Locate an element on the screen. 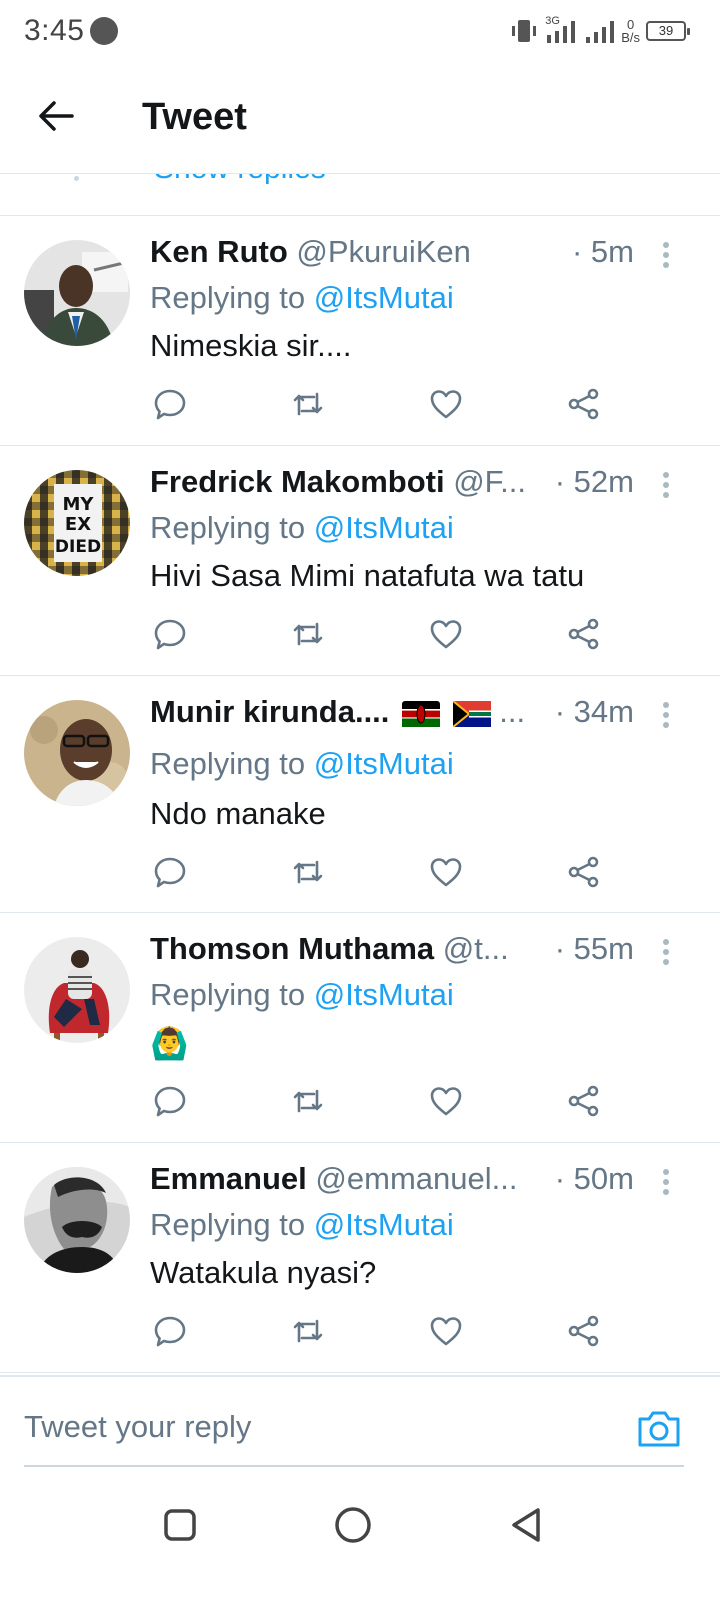 The image size is (720, 1600). tweet-time: · 5m is located at coordinates (600, 252).